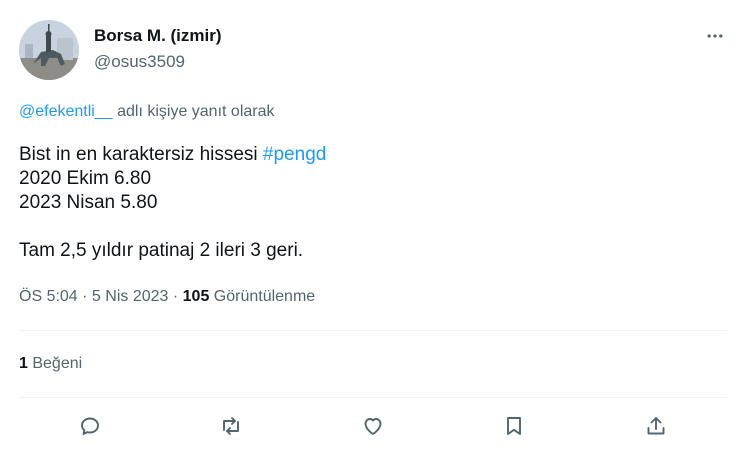 The width and height of the screenshot is (747, 455). I want to click on share-button, so click(656, 426).